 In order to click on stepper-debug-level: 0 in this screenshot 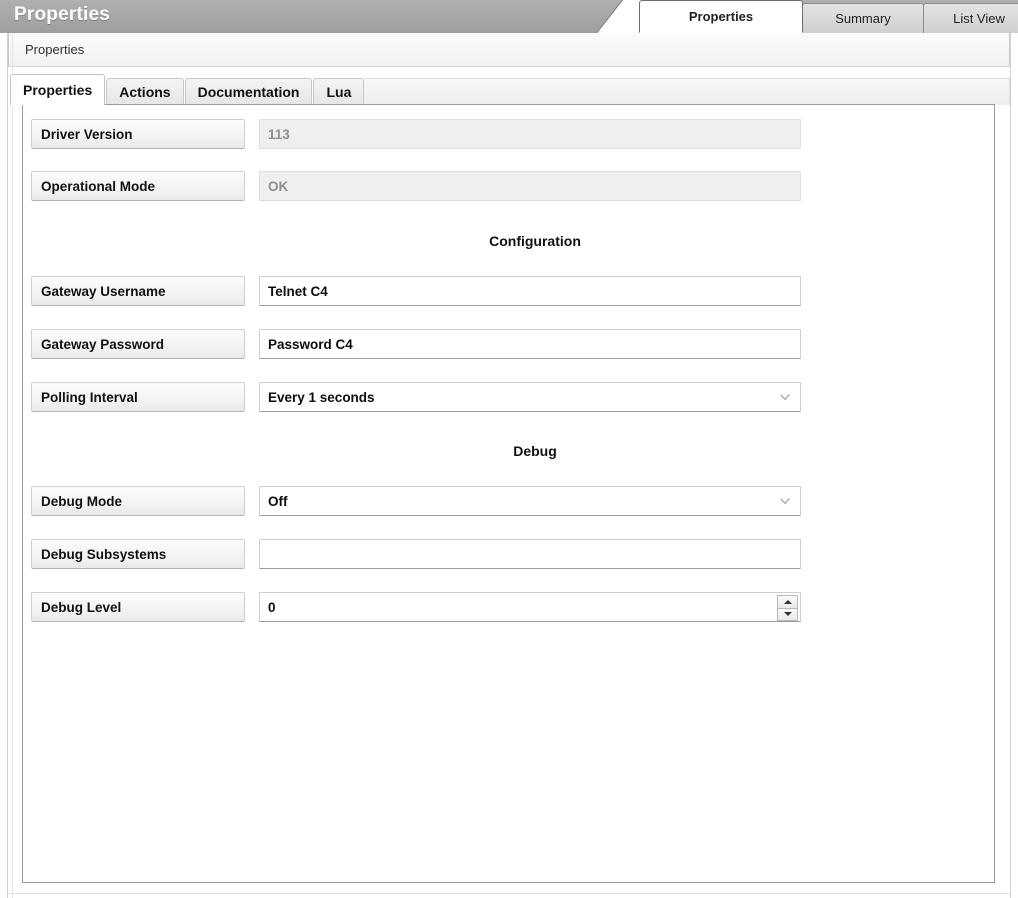, I will do `click(530, 607)`.